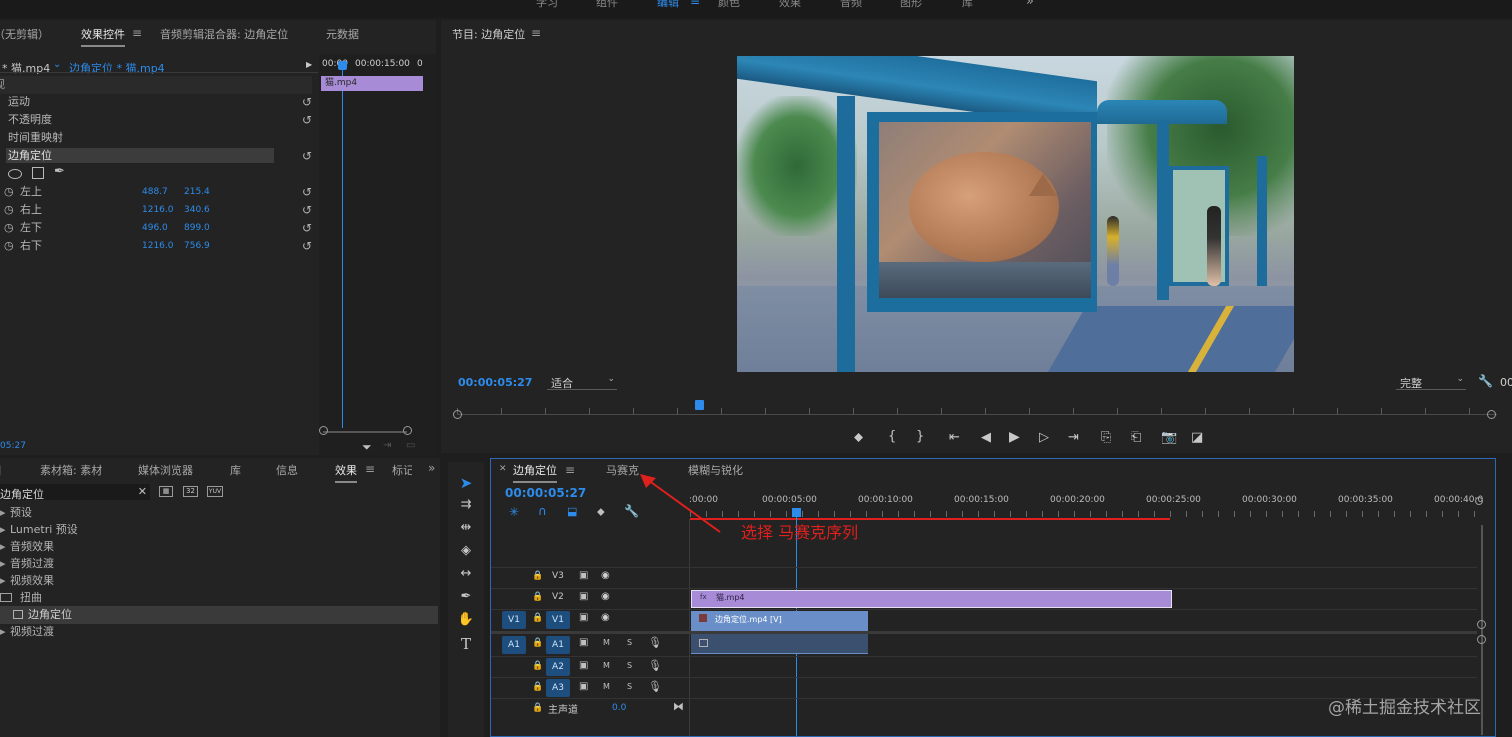  What do you see at coordinates (342, 34) in the screenshot?
I see `tab-metadata: 元数据` at bounding box center [342, 34].